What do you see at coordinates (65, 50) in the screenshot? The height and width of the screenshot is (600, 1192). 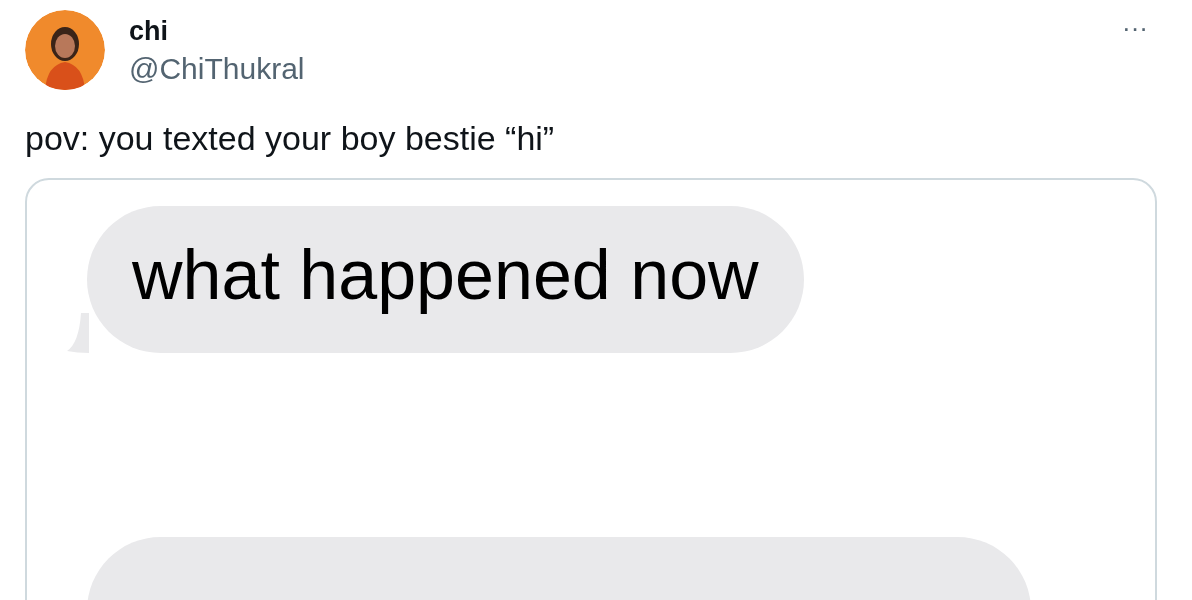 I see `avatar` at bounding box center [65, 50].